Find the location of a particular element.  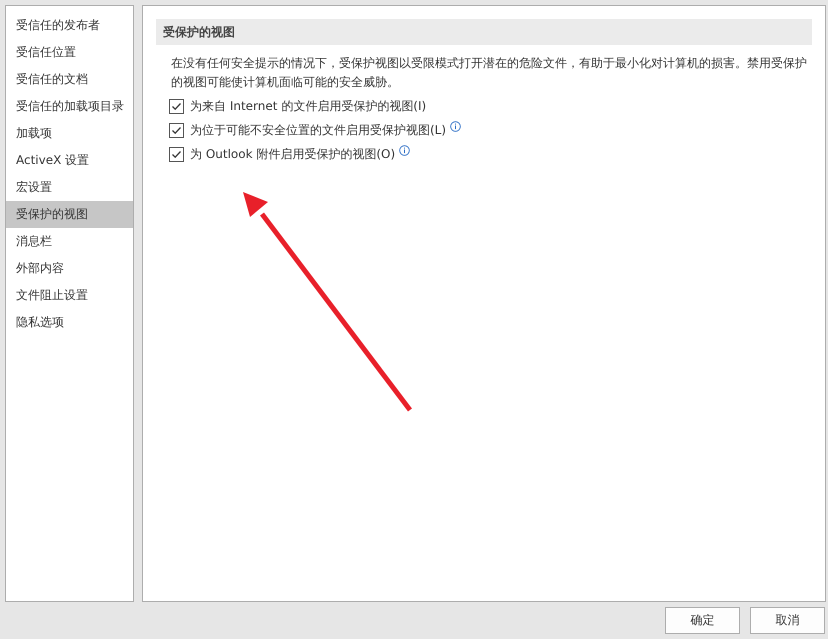

sidebar-item: 受信任的发布者 is located at coordinates (69, 25).